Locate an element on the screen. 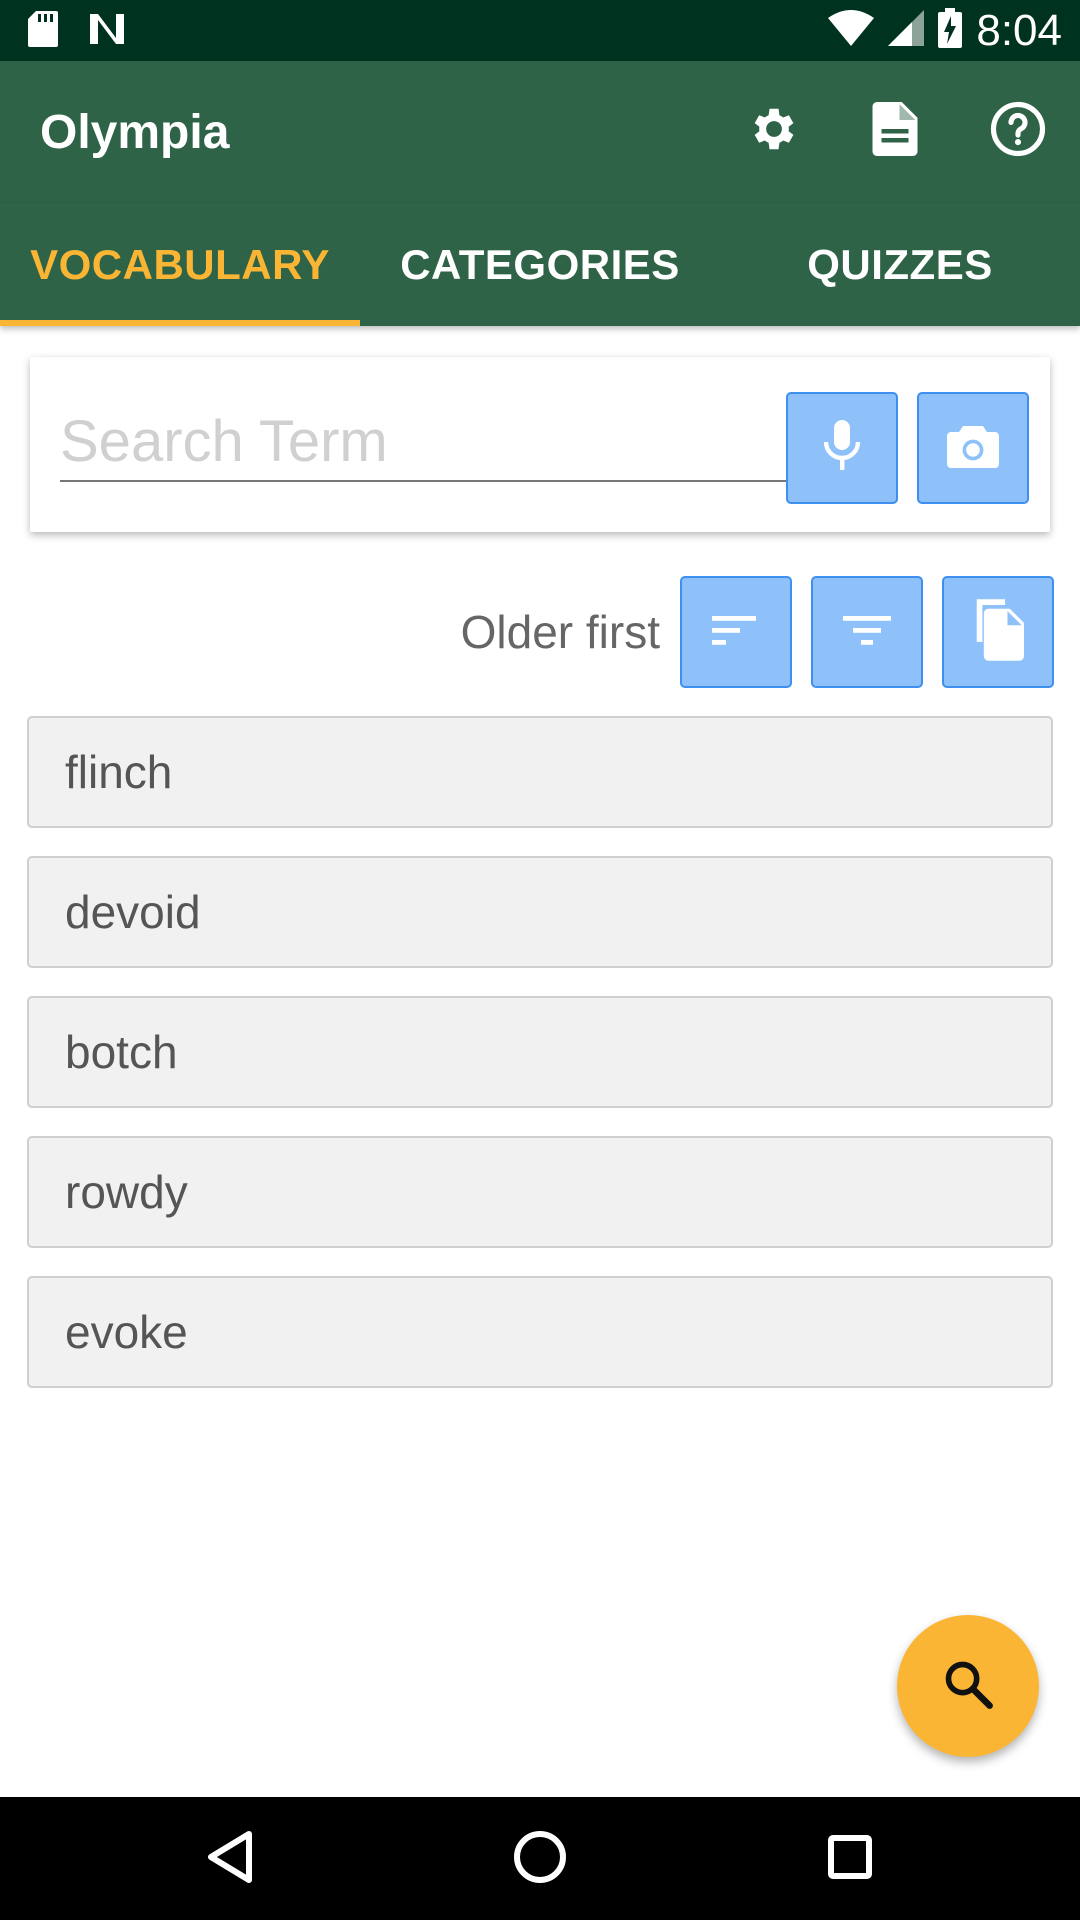 The height and width of the screenshot is (1920, 1080). voice-search-button is located at coordinates (842, 448).